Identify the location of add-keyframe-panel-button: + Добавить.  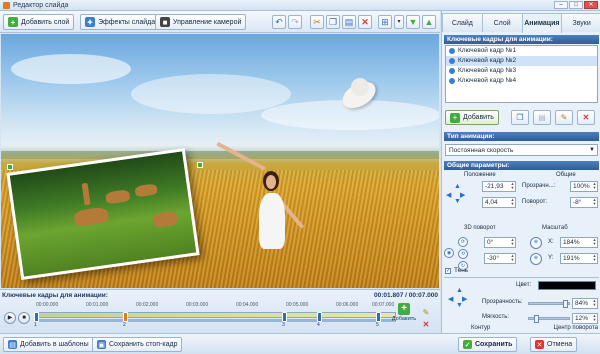
(472, 117).